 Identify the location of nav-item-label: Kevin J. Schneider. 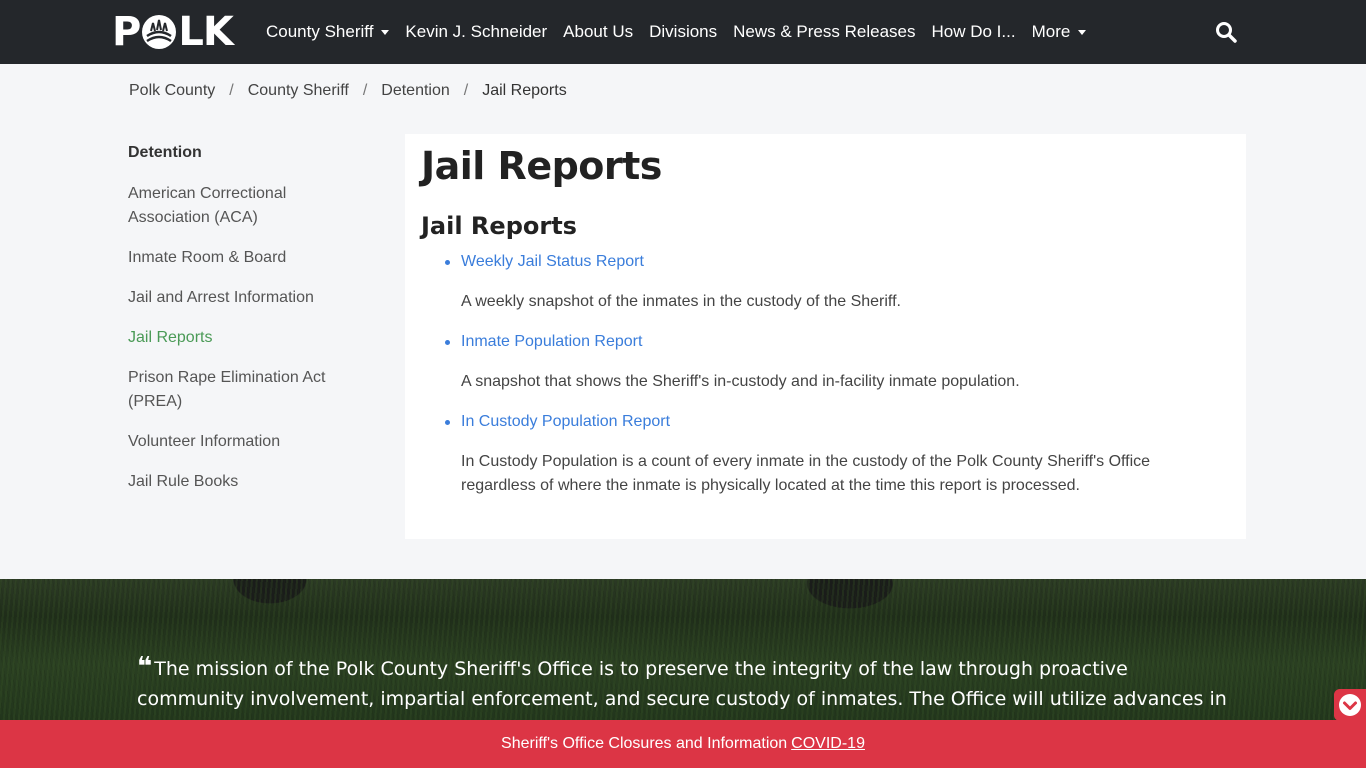
(476, 31).